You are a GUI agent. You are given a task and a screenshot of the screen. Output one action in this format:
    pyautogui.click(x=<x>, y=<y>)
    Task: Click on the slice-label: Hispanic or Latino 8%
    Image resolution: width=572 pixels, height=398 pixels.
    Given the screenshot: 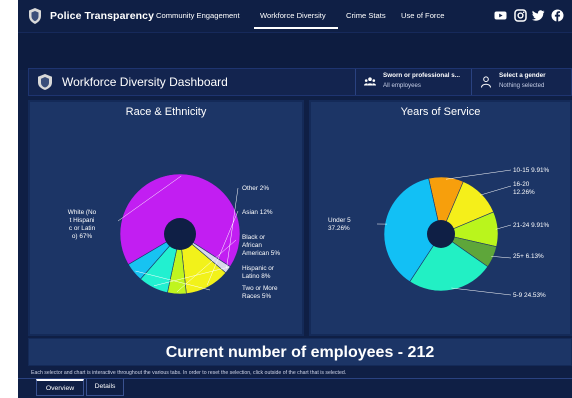 What is the action you would take?
    pyautogui.click(x=258, y=272)
    